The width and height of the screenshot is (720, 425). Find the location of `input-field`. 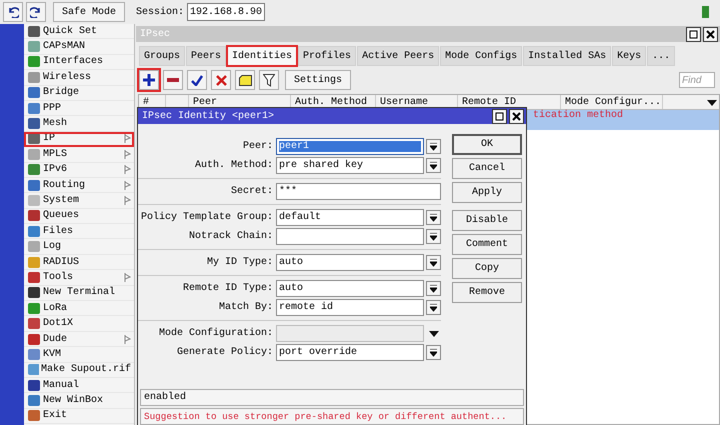

input-field is located at coordinates (350, 236).